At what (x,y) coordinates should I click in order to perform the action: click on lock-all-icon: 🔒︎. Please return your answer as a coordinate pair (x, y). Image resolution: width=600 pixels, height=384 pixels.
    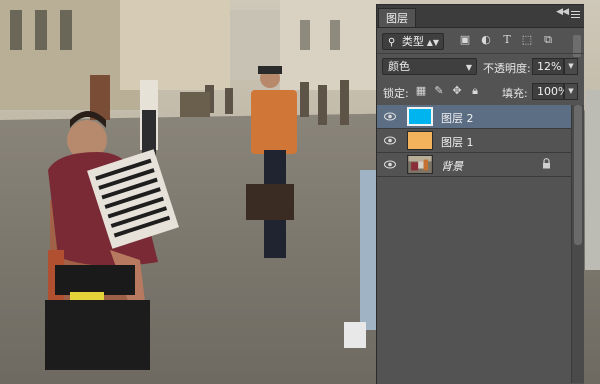
    Looking at the image, I should click on (475, 91).